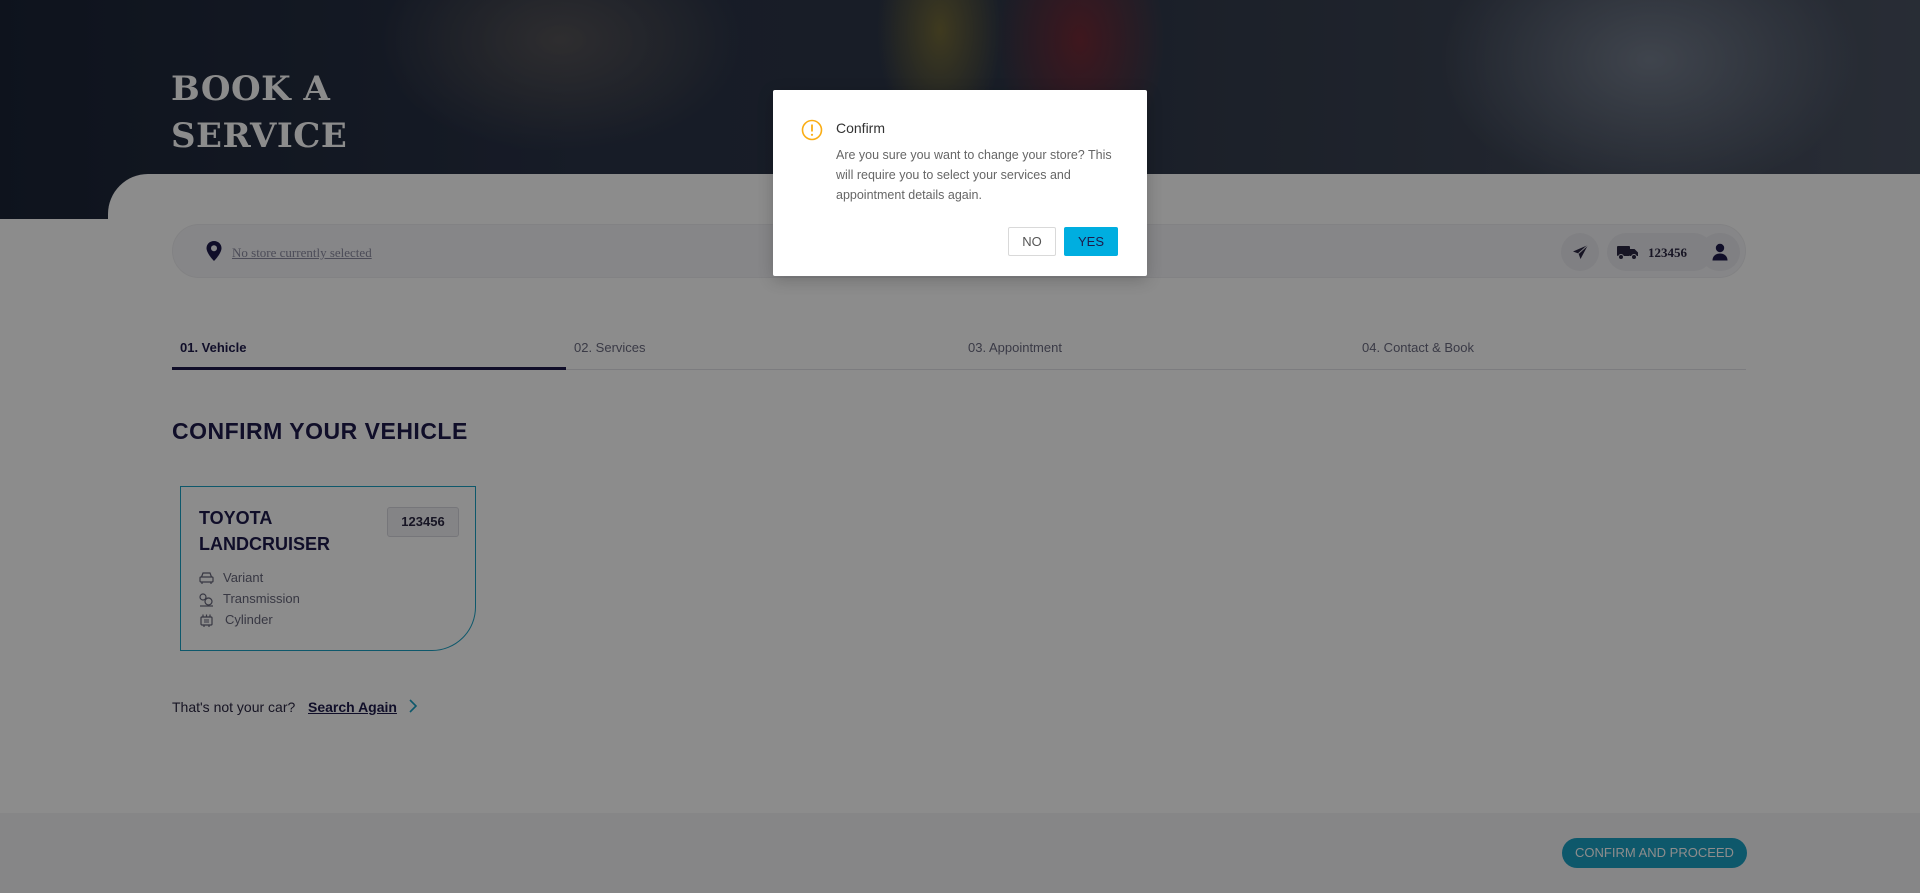  What do you see at coordinates (861, 128) in the screenshot?
I see `dialog-title: Confirm` at bounding box center [861, 128].